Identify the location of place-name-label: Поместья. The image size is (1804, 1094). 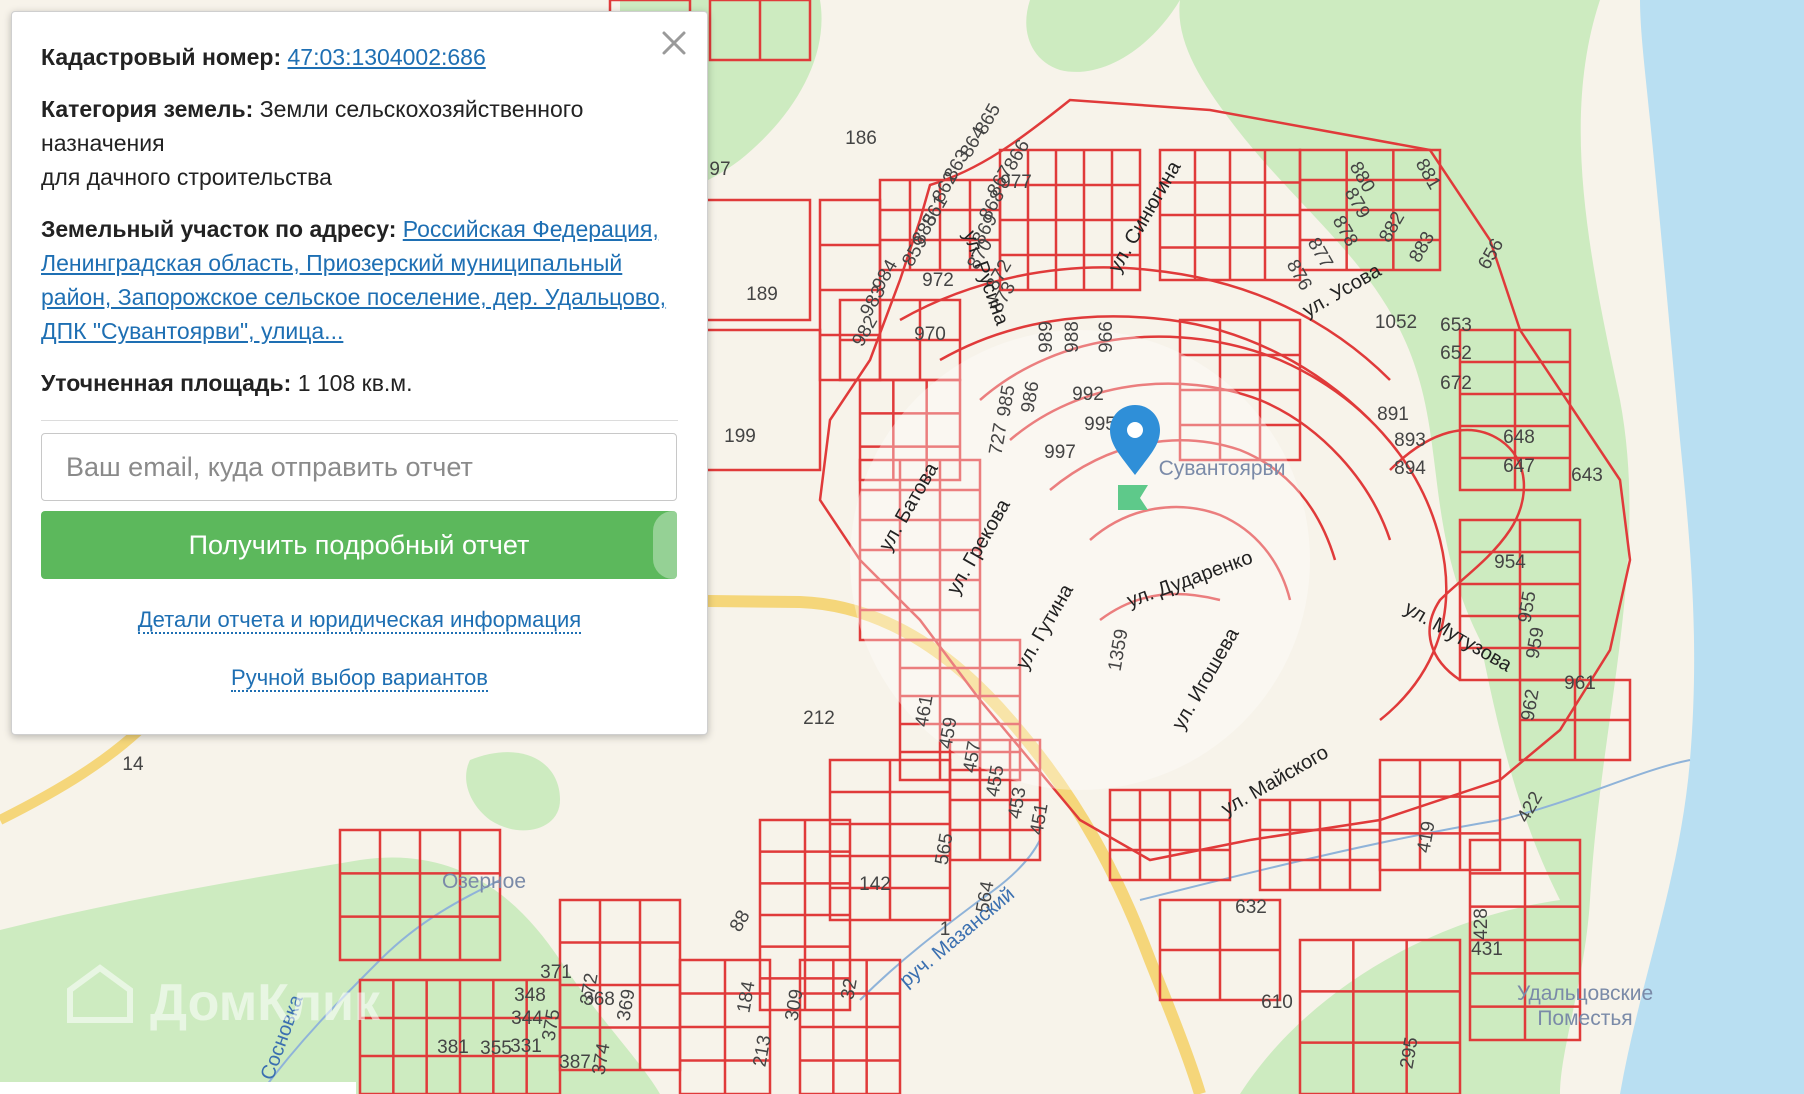
(1584, 1018).